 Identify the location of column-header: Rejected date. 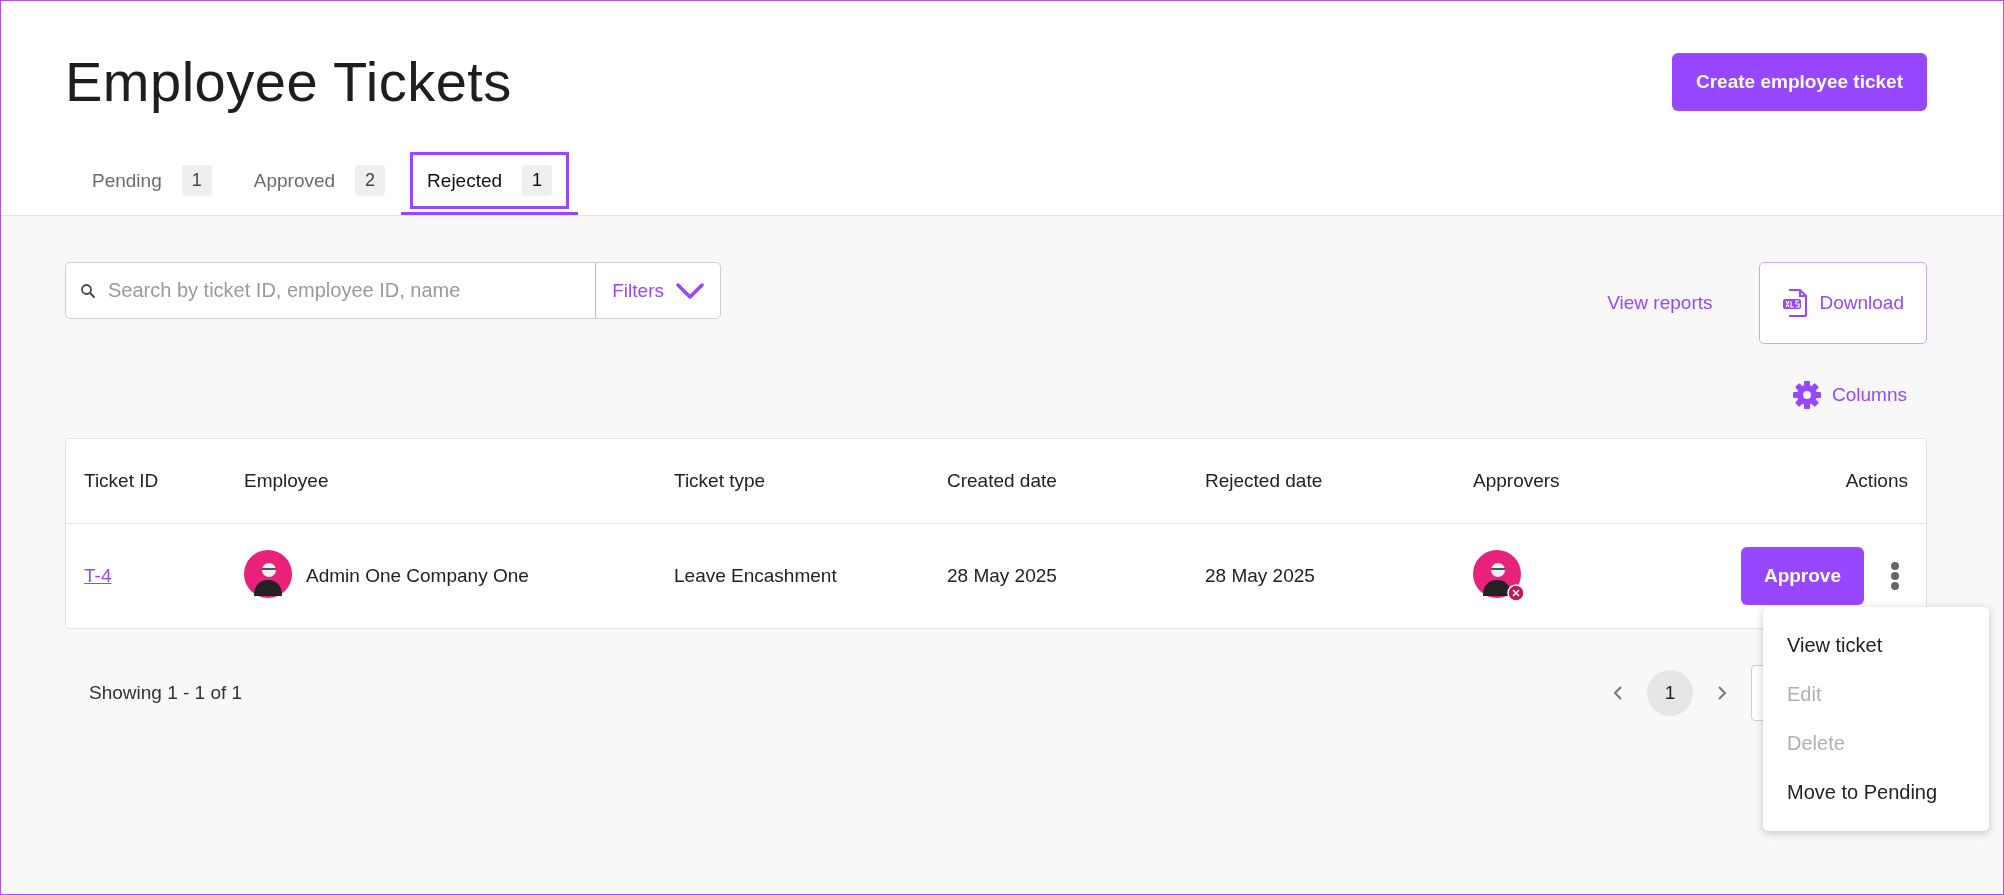
(1264, 481).